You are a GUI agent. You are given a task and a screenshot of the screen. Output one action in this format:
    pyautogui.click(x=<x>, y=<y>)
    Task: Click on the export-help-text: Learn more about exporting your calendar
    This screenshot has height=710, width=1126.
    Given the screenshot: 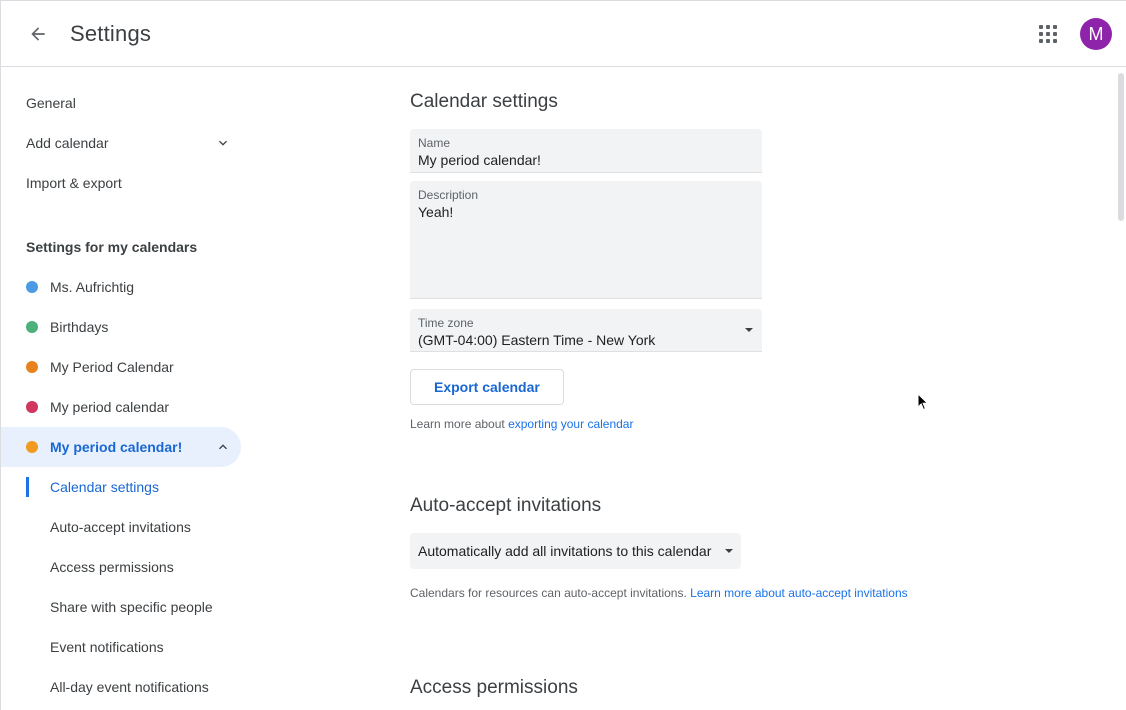 What is the action you would take?
    pyautogui.click(x=521, y=424)
    